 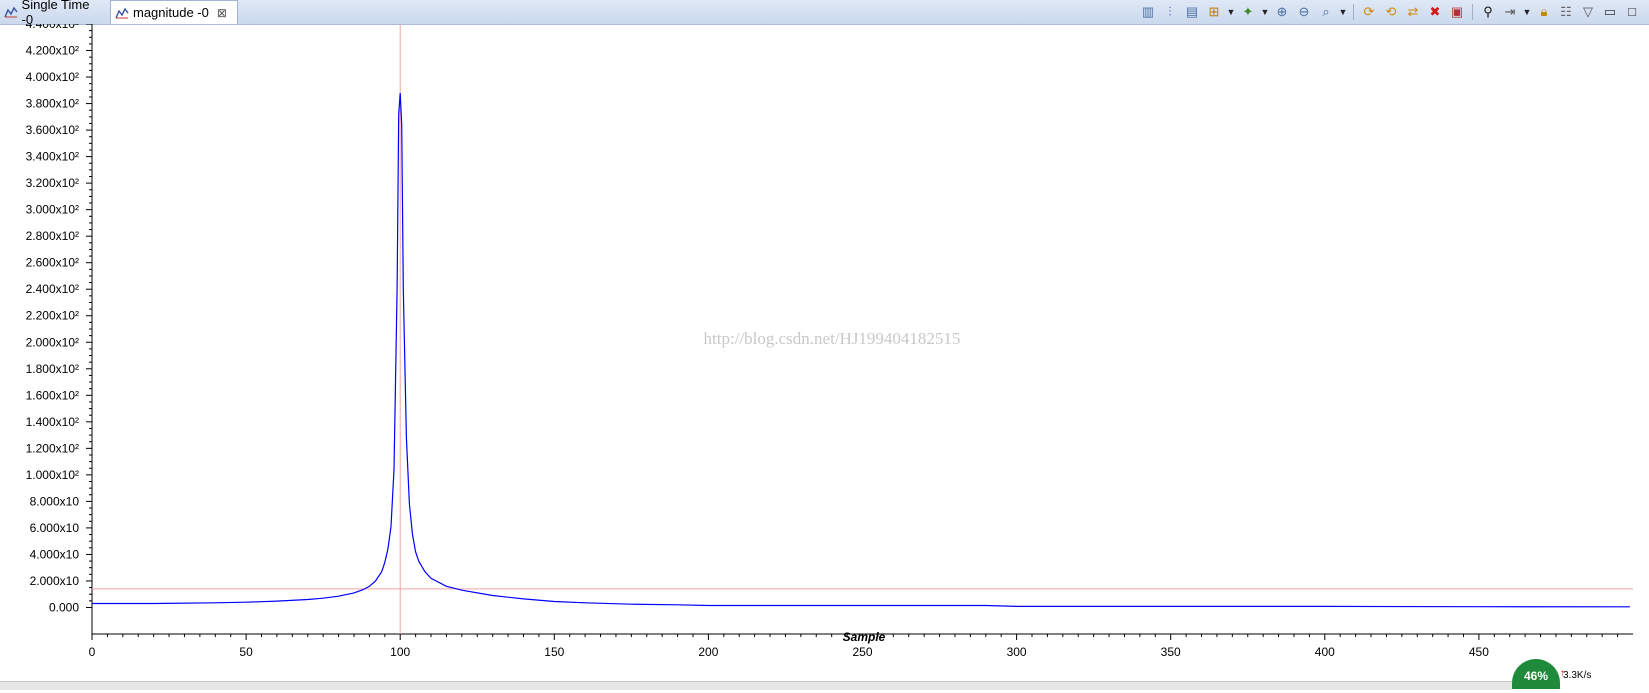 What do you see at coordinates (52, 183) in the screenshot?
I see `y-tick-label: 3.200x10²` at bounding box center [52, 183].